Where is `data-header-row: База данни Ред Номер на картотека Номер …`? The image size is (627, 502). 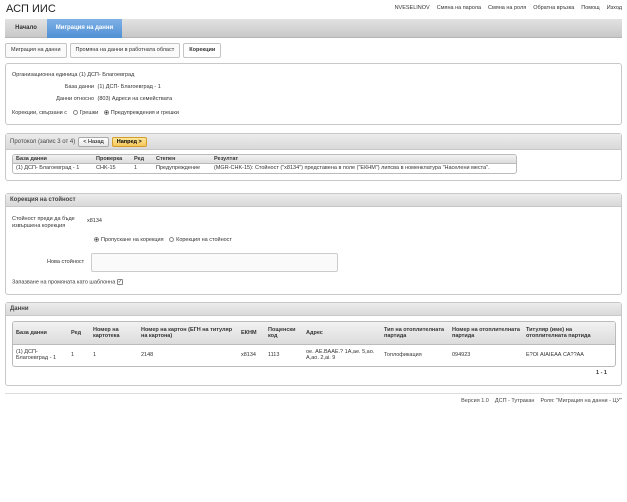 data-header-row: База данни Ред Номер на картотека Номер … is located at coordinates (314, 333).